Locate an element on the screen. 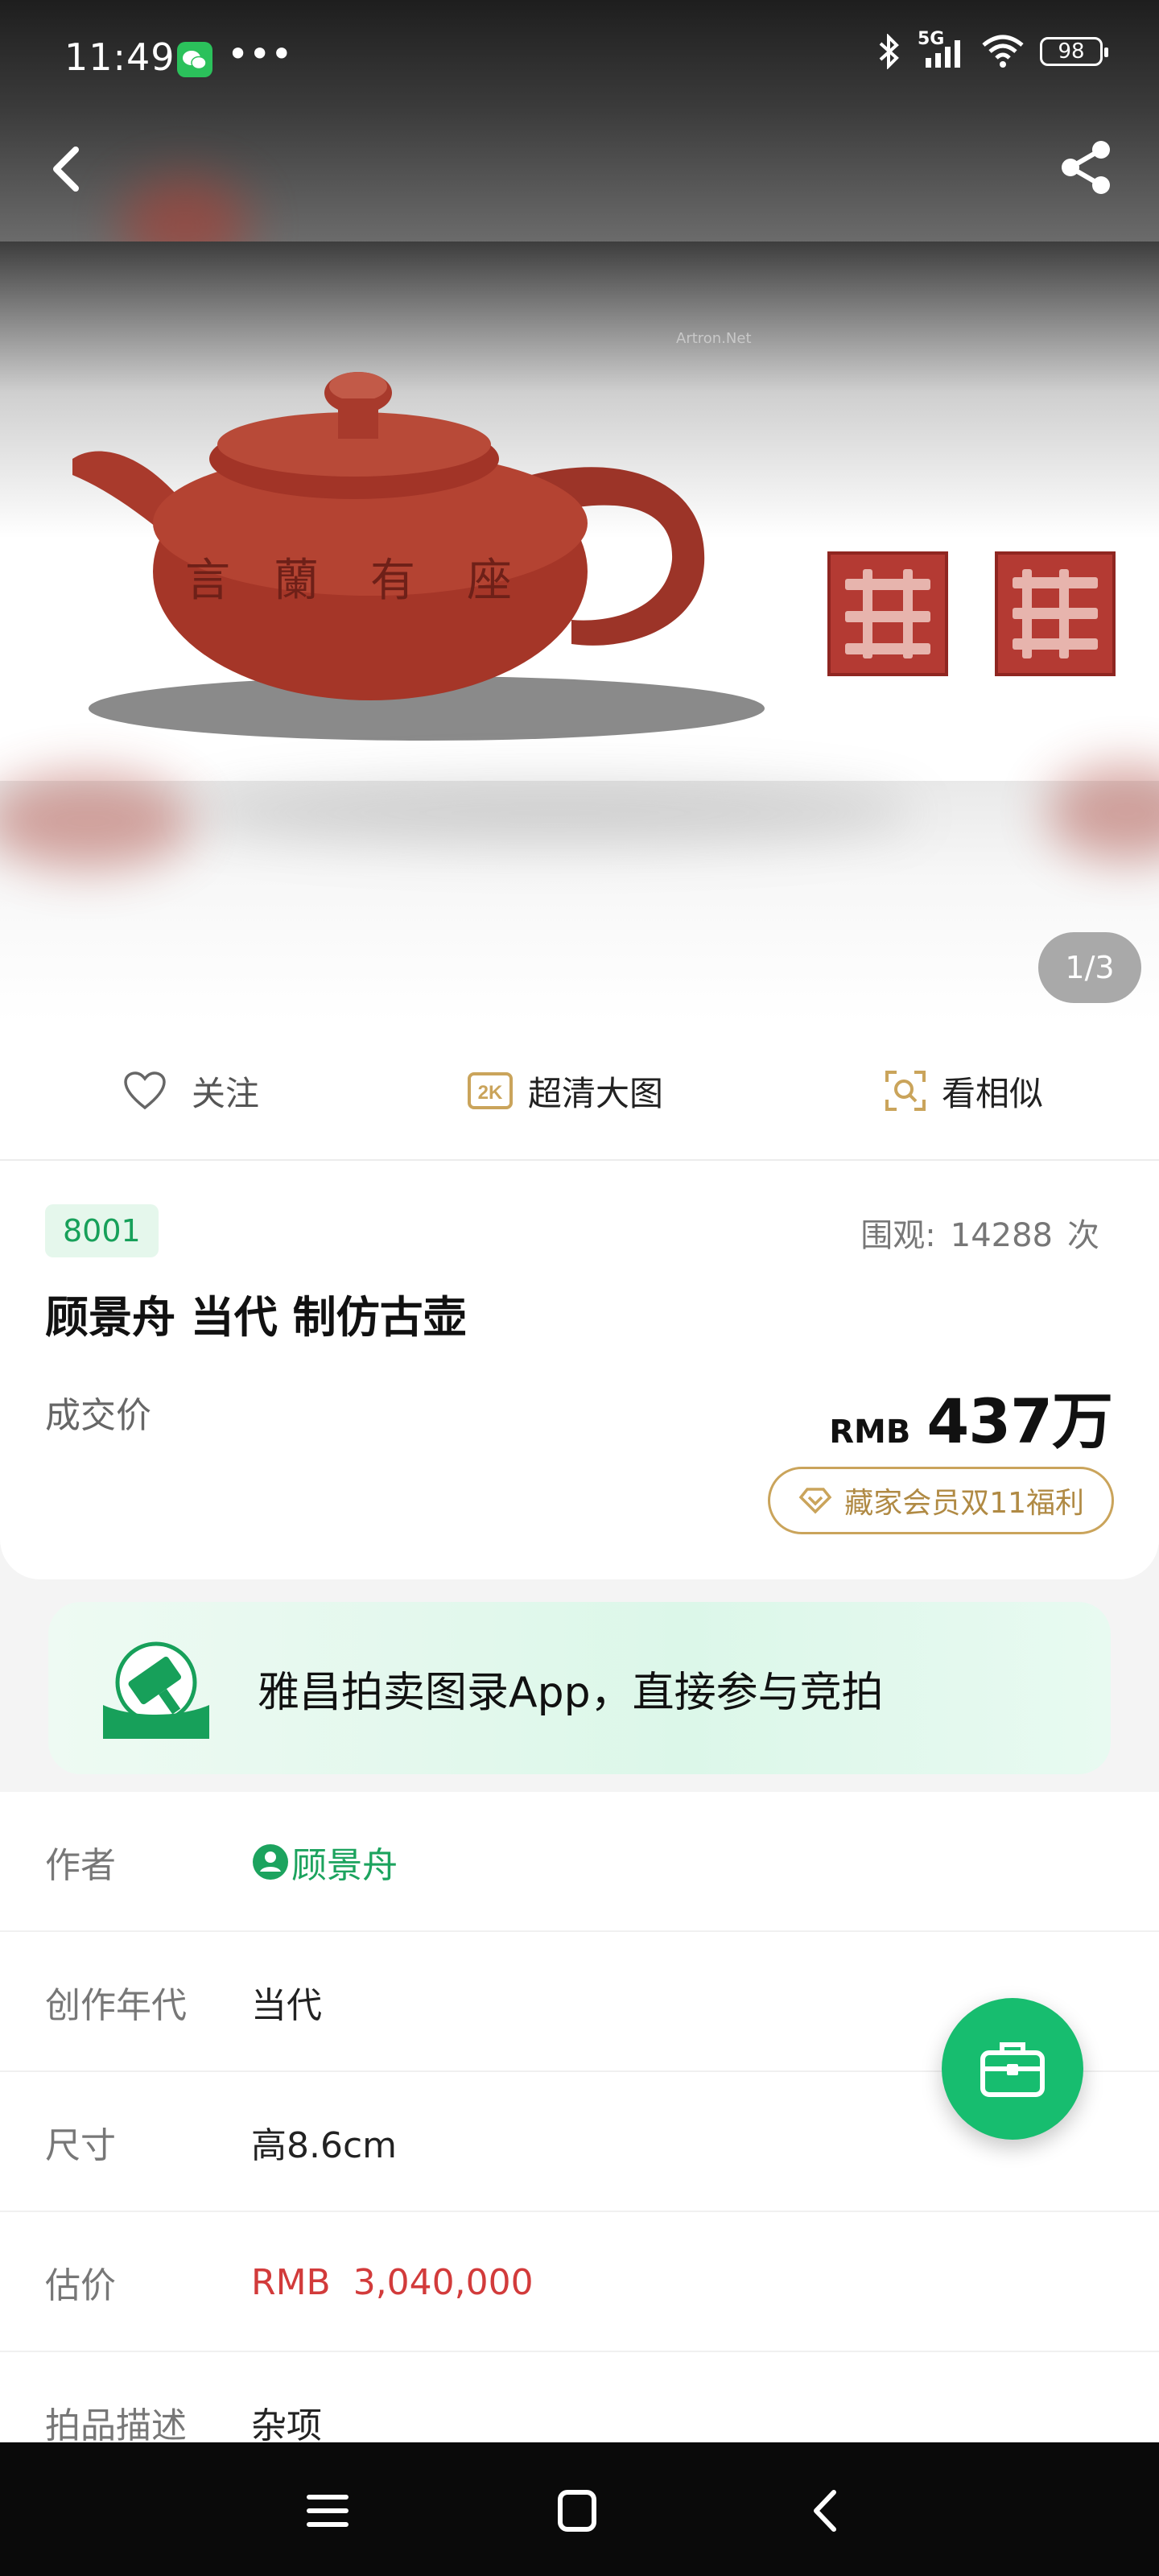 This screenshot has width=1159, height=2576. status-indicators: 5G 98 is located at coordinates (992, 49).